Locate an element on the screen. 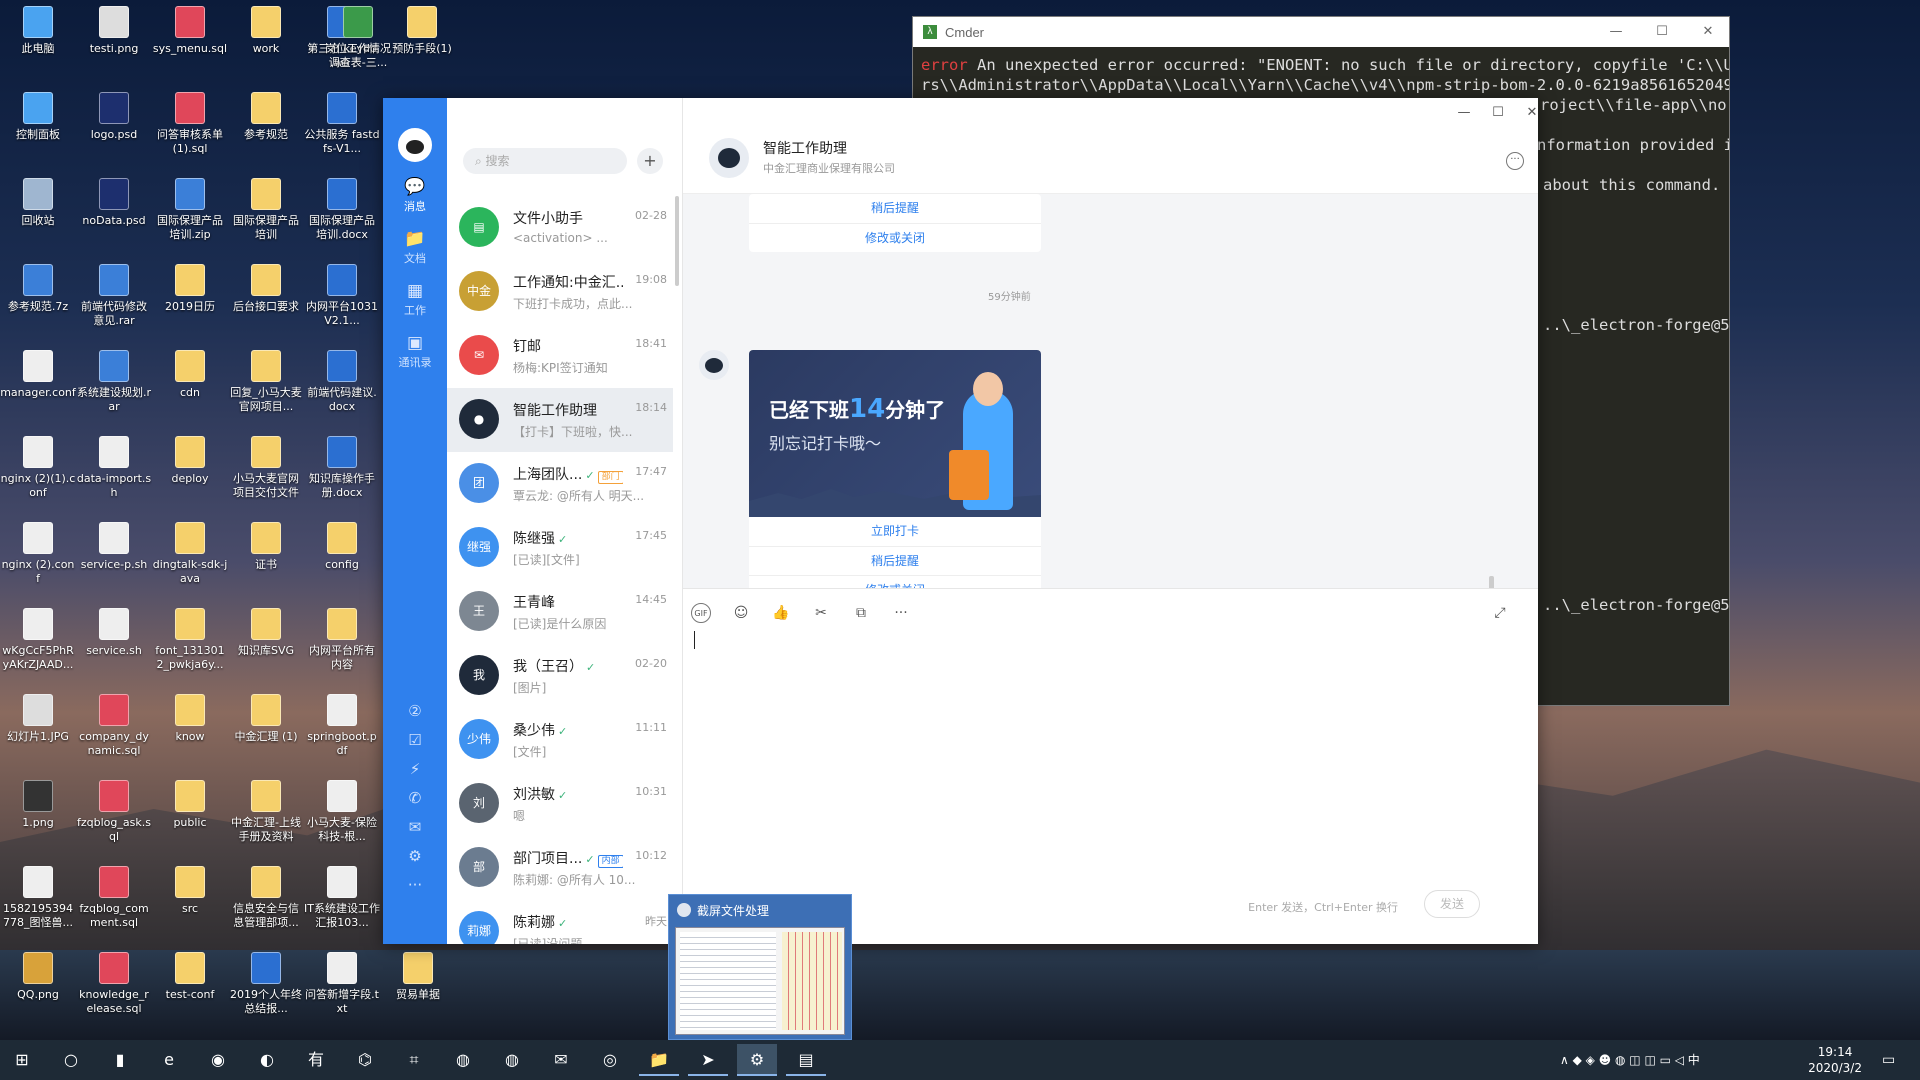 The width and height of the screenshot is (1920, 1080). nav-bottom-icon: ⚙ is located at coordinates (415, 856).